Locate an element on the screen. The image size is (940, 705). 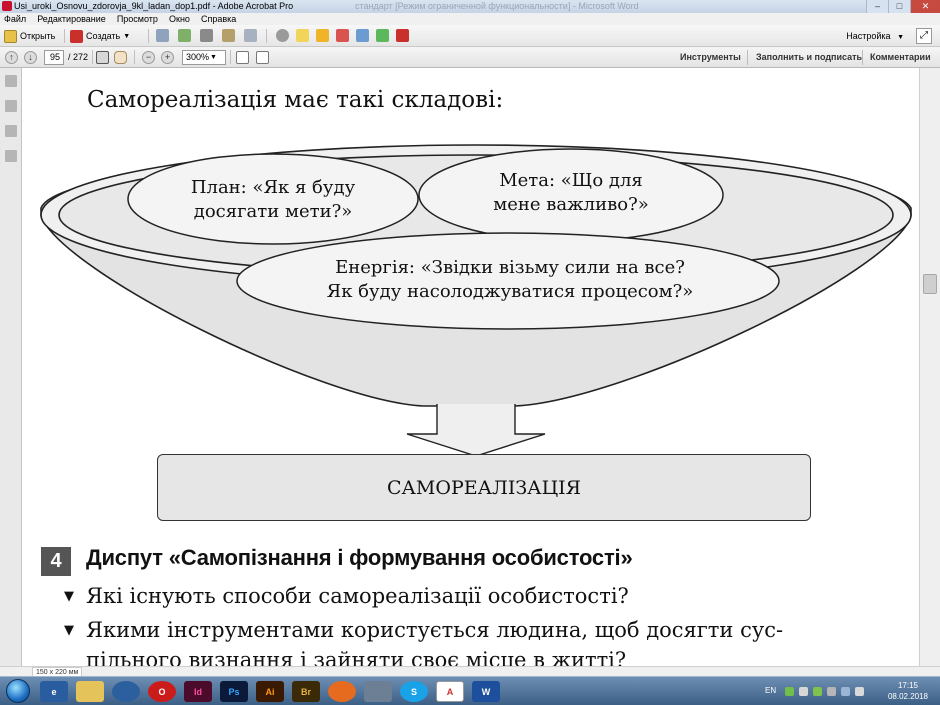
clock: 17:15 08.02.2018 is located at coordinates (908, 691).